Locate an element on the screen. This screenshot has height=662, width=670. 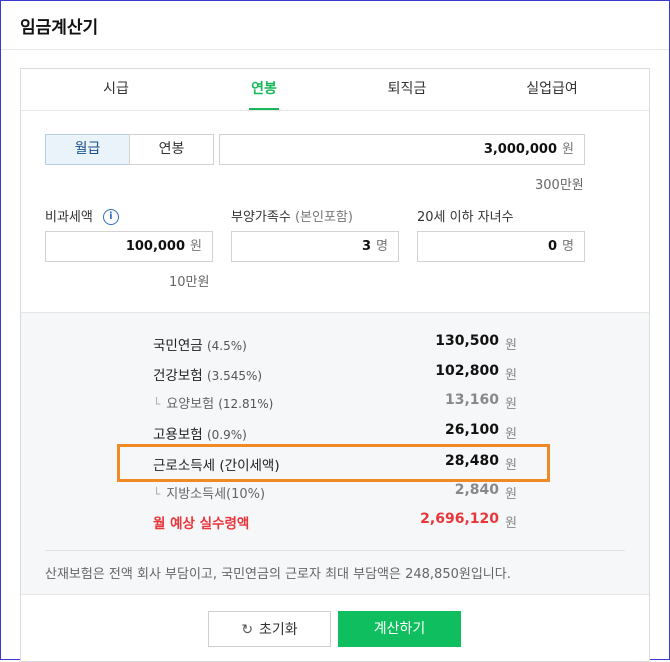
result-label: └ 지방소득세(10%) is located at coordinates (209, 492).